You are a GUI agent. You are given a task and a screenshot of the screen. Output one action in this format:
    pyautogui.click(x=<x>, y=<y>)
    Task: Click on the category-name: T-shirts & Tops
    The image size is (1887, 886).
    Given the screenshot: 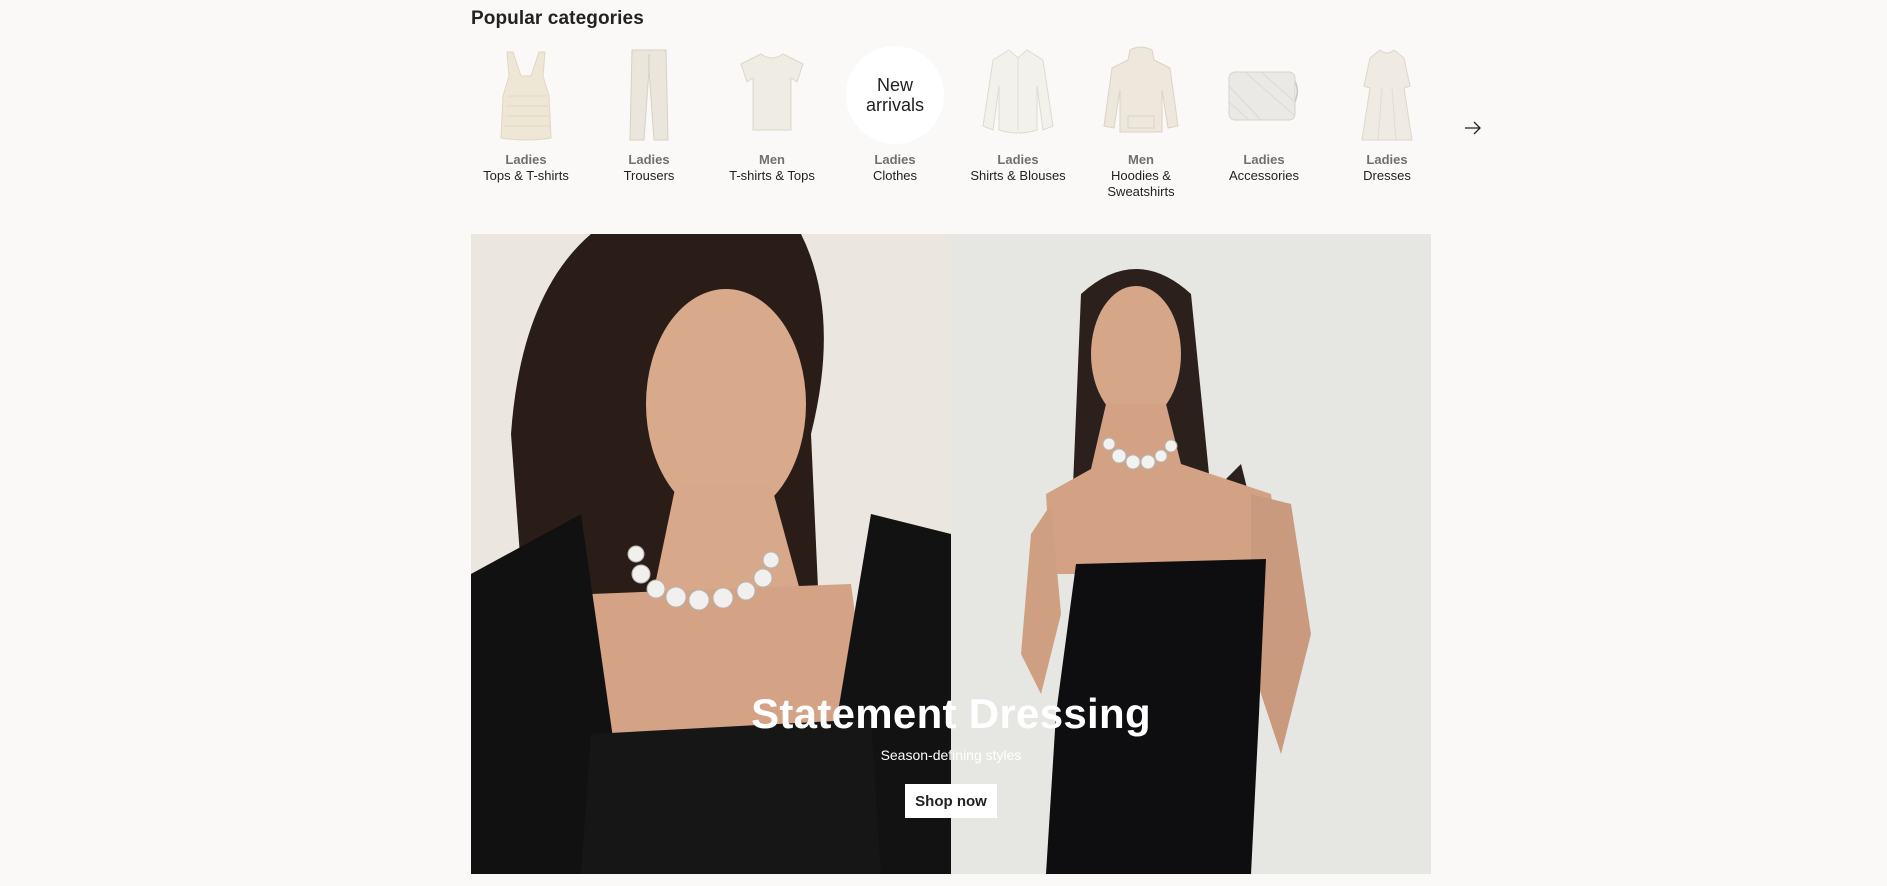 What is the action you would take?
    pyautogui.click(x=772, y=175)
    